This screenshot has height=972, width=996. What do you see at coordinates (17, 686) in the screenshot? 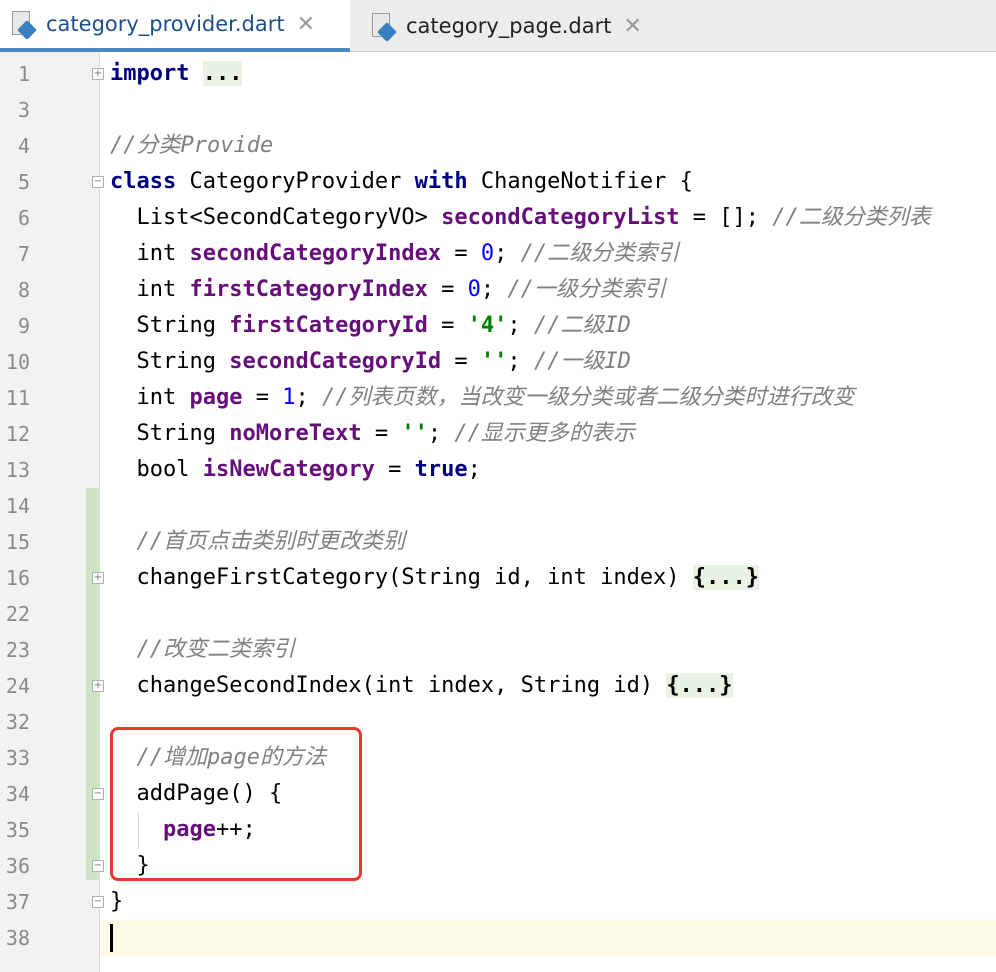
I see `line-number: 24` at bounding box center [17, 686].